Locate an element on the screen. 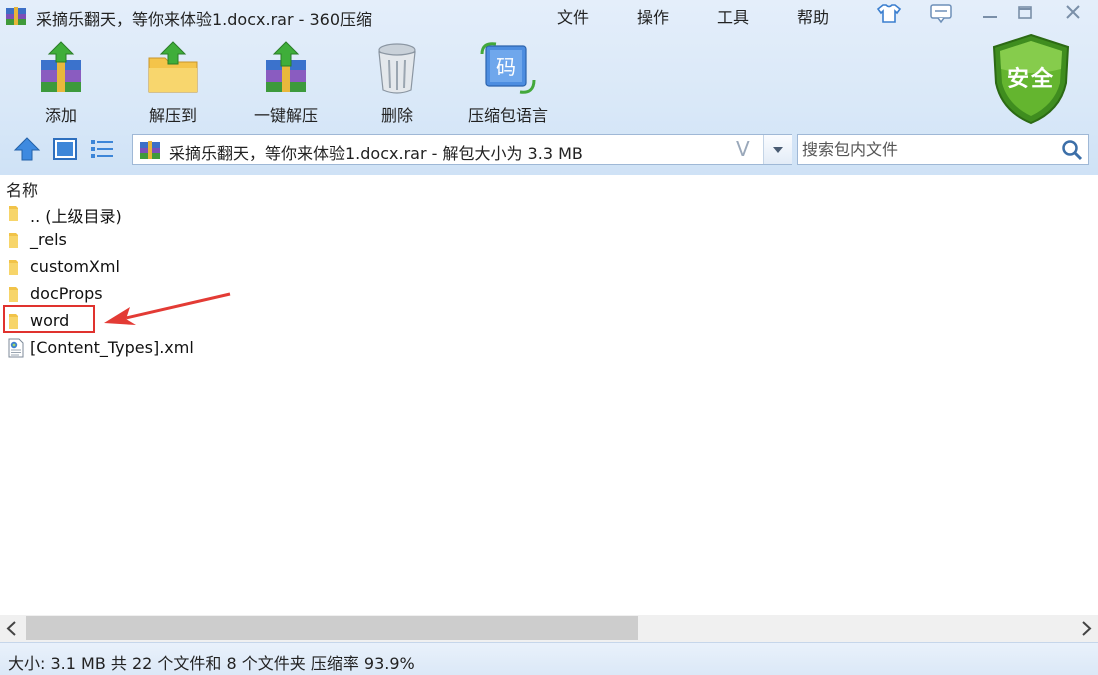 The image size is (1098, 675). archive-language-icon: 码 is located at coordinates (508, 68).